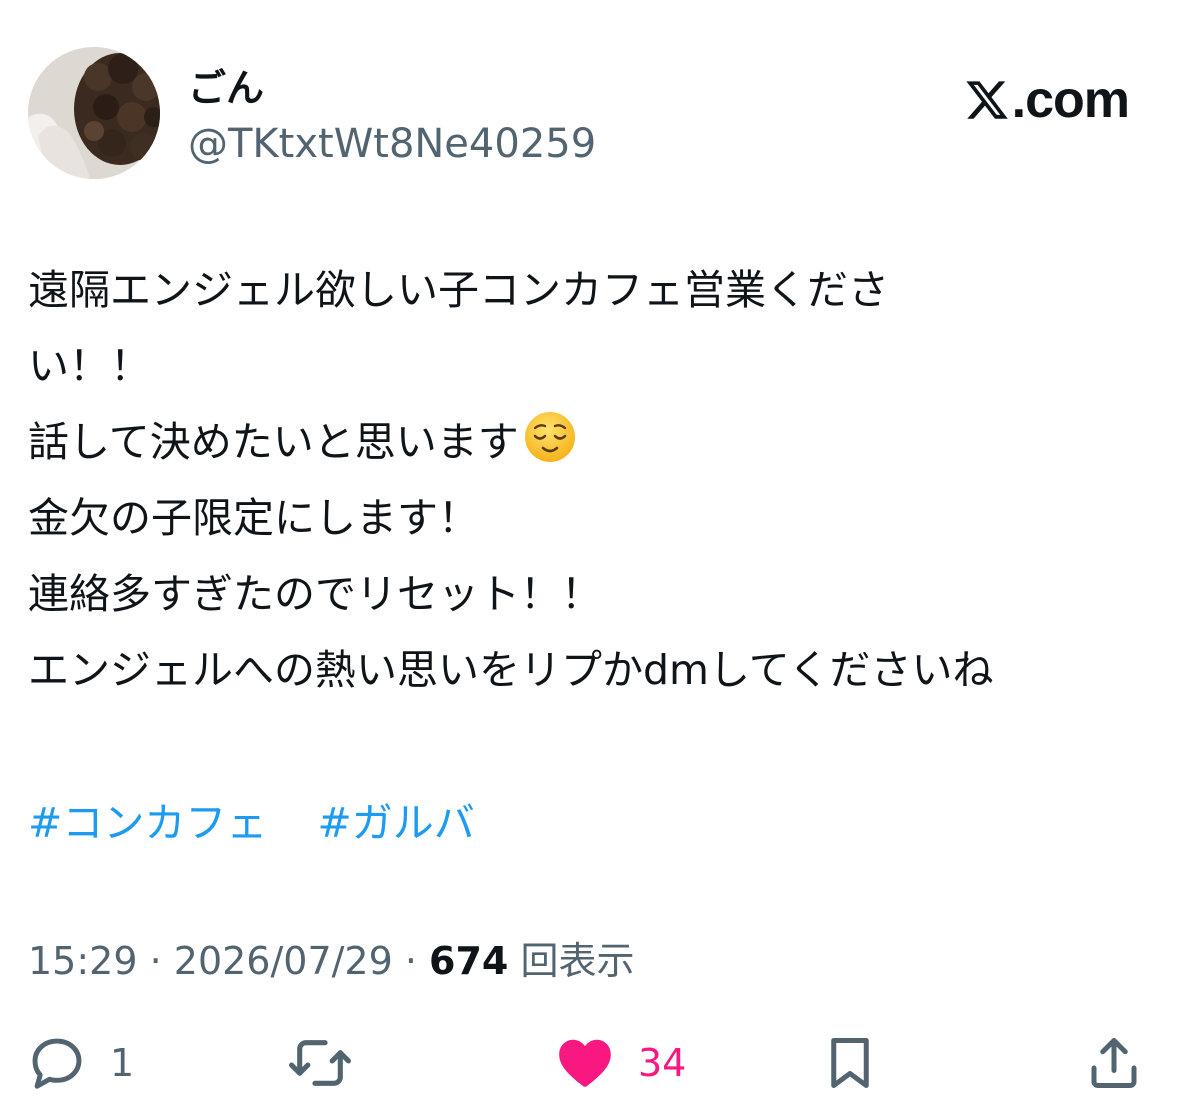 The image size is (1179, 1108). Describe the element at coordinates (1070, 100) in the screenshot. I see `brand-text: .com` at that location.